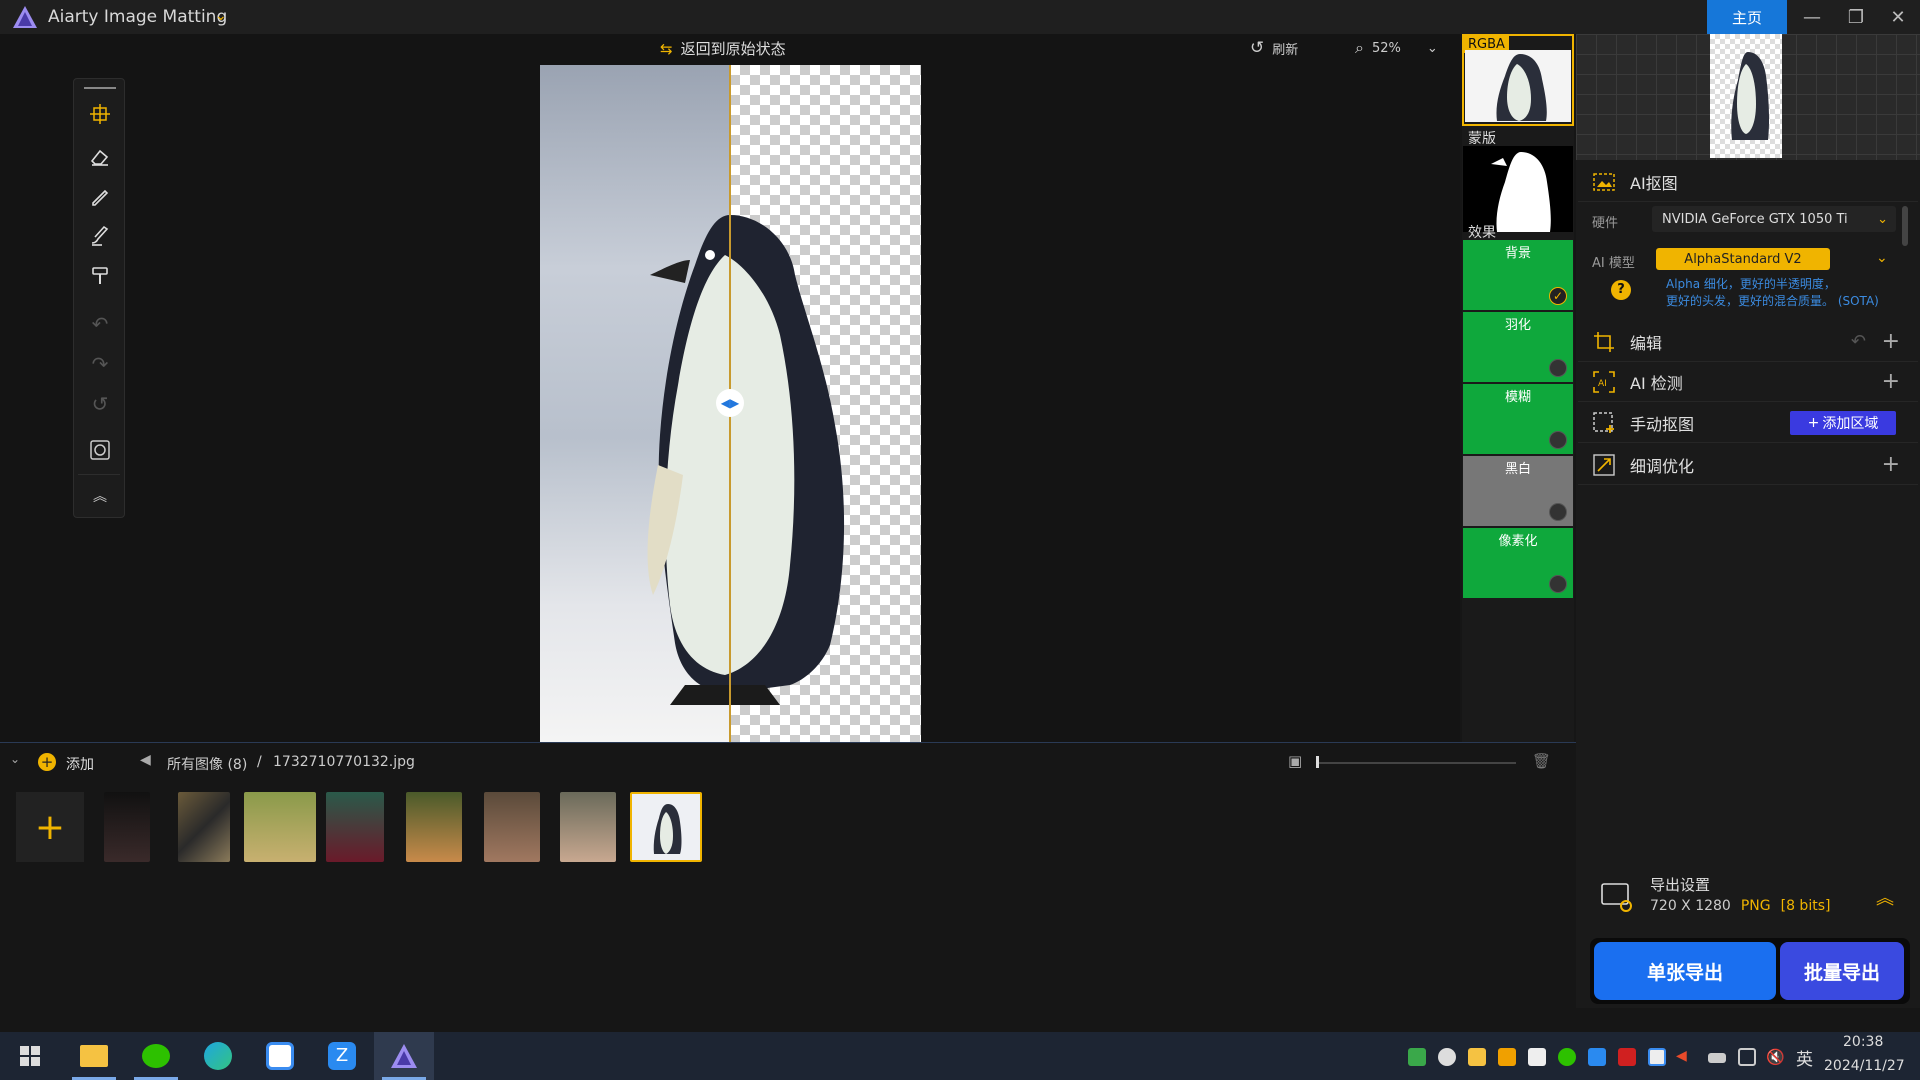  I want to click on model-description-line1: Alpha 细化，更好的半透明度，, so click(1751, 284).